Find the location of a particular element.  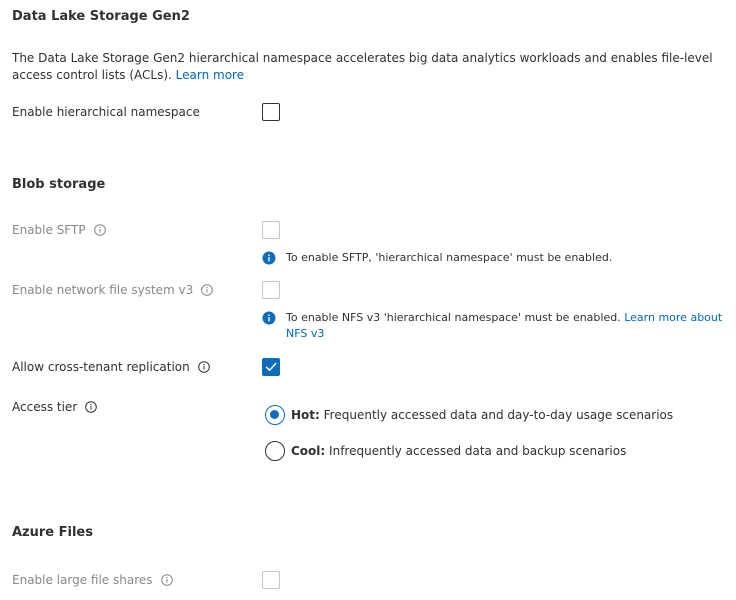

large-shares-checkbox is located at coordinates (271, 580).